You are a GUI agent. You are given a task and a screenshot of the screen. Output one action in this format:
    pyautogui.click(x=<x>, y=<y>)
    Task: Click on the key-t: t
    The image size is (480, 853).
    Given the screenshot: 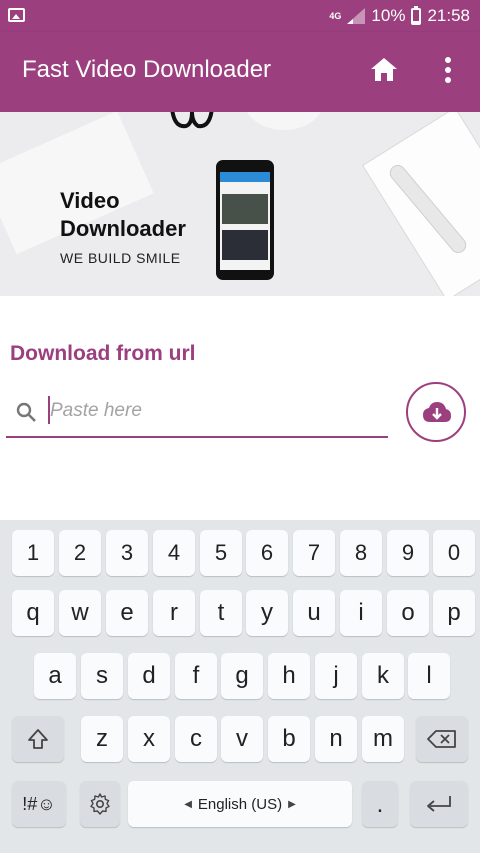 What is the action you would take?
    pyautogui.click(x=221, y=613)
    